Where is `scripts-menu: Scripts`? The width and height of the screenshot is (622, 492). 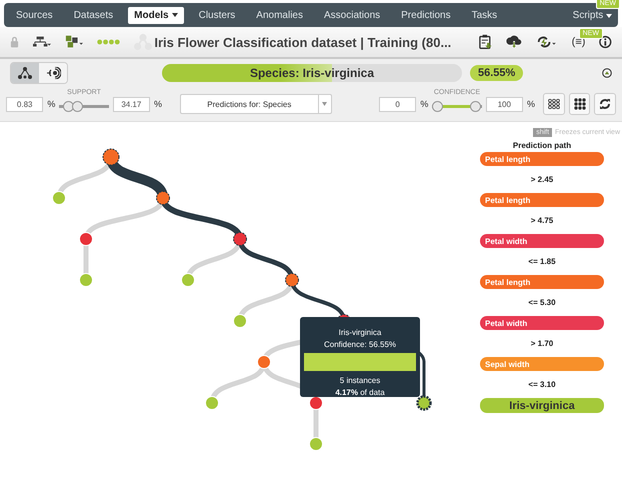
scripts-menu: Scripts is located at coordinates (592, 15).